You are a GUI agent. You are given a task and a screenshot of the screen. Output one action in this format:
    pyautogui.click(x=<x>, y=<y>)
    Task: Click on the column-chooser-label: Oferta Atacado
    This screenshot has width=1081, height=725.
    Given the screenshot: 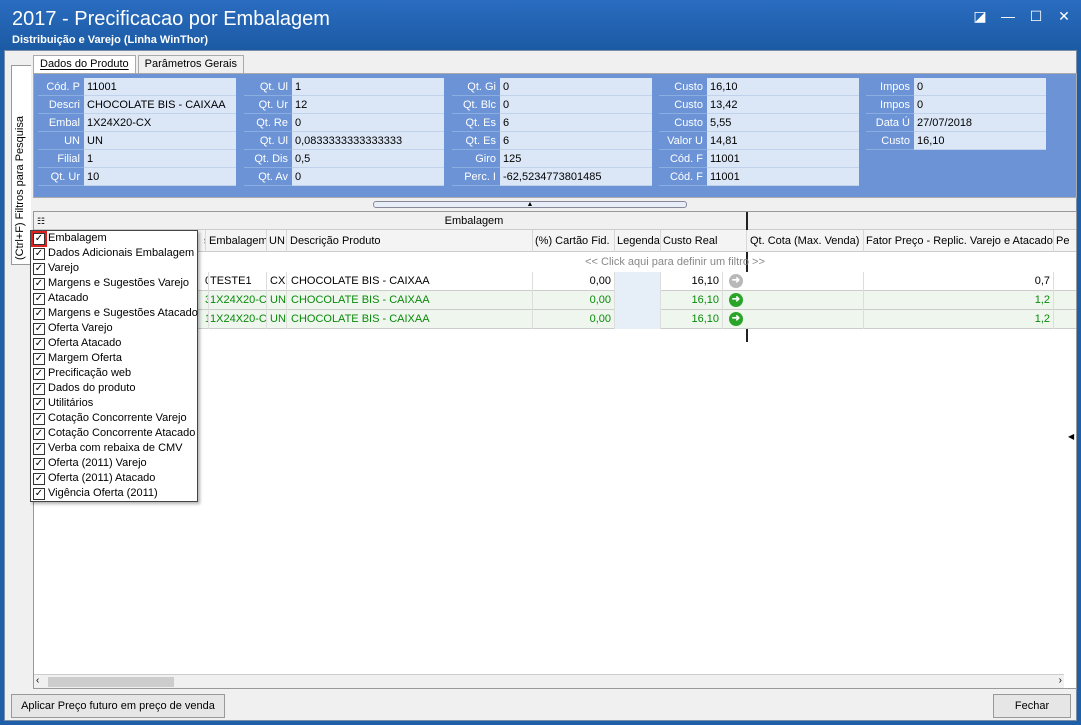 What is the action you would take?
    pyautogui.click(x=85, y=343)
    